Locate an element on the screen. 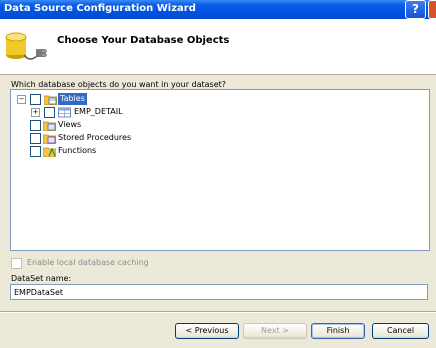  tree-node-tables: − Tables is located at coordinates (77, 99).